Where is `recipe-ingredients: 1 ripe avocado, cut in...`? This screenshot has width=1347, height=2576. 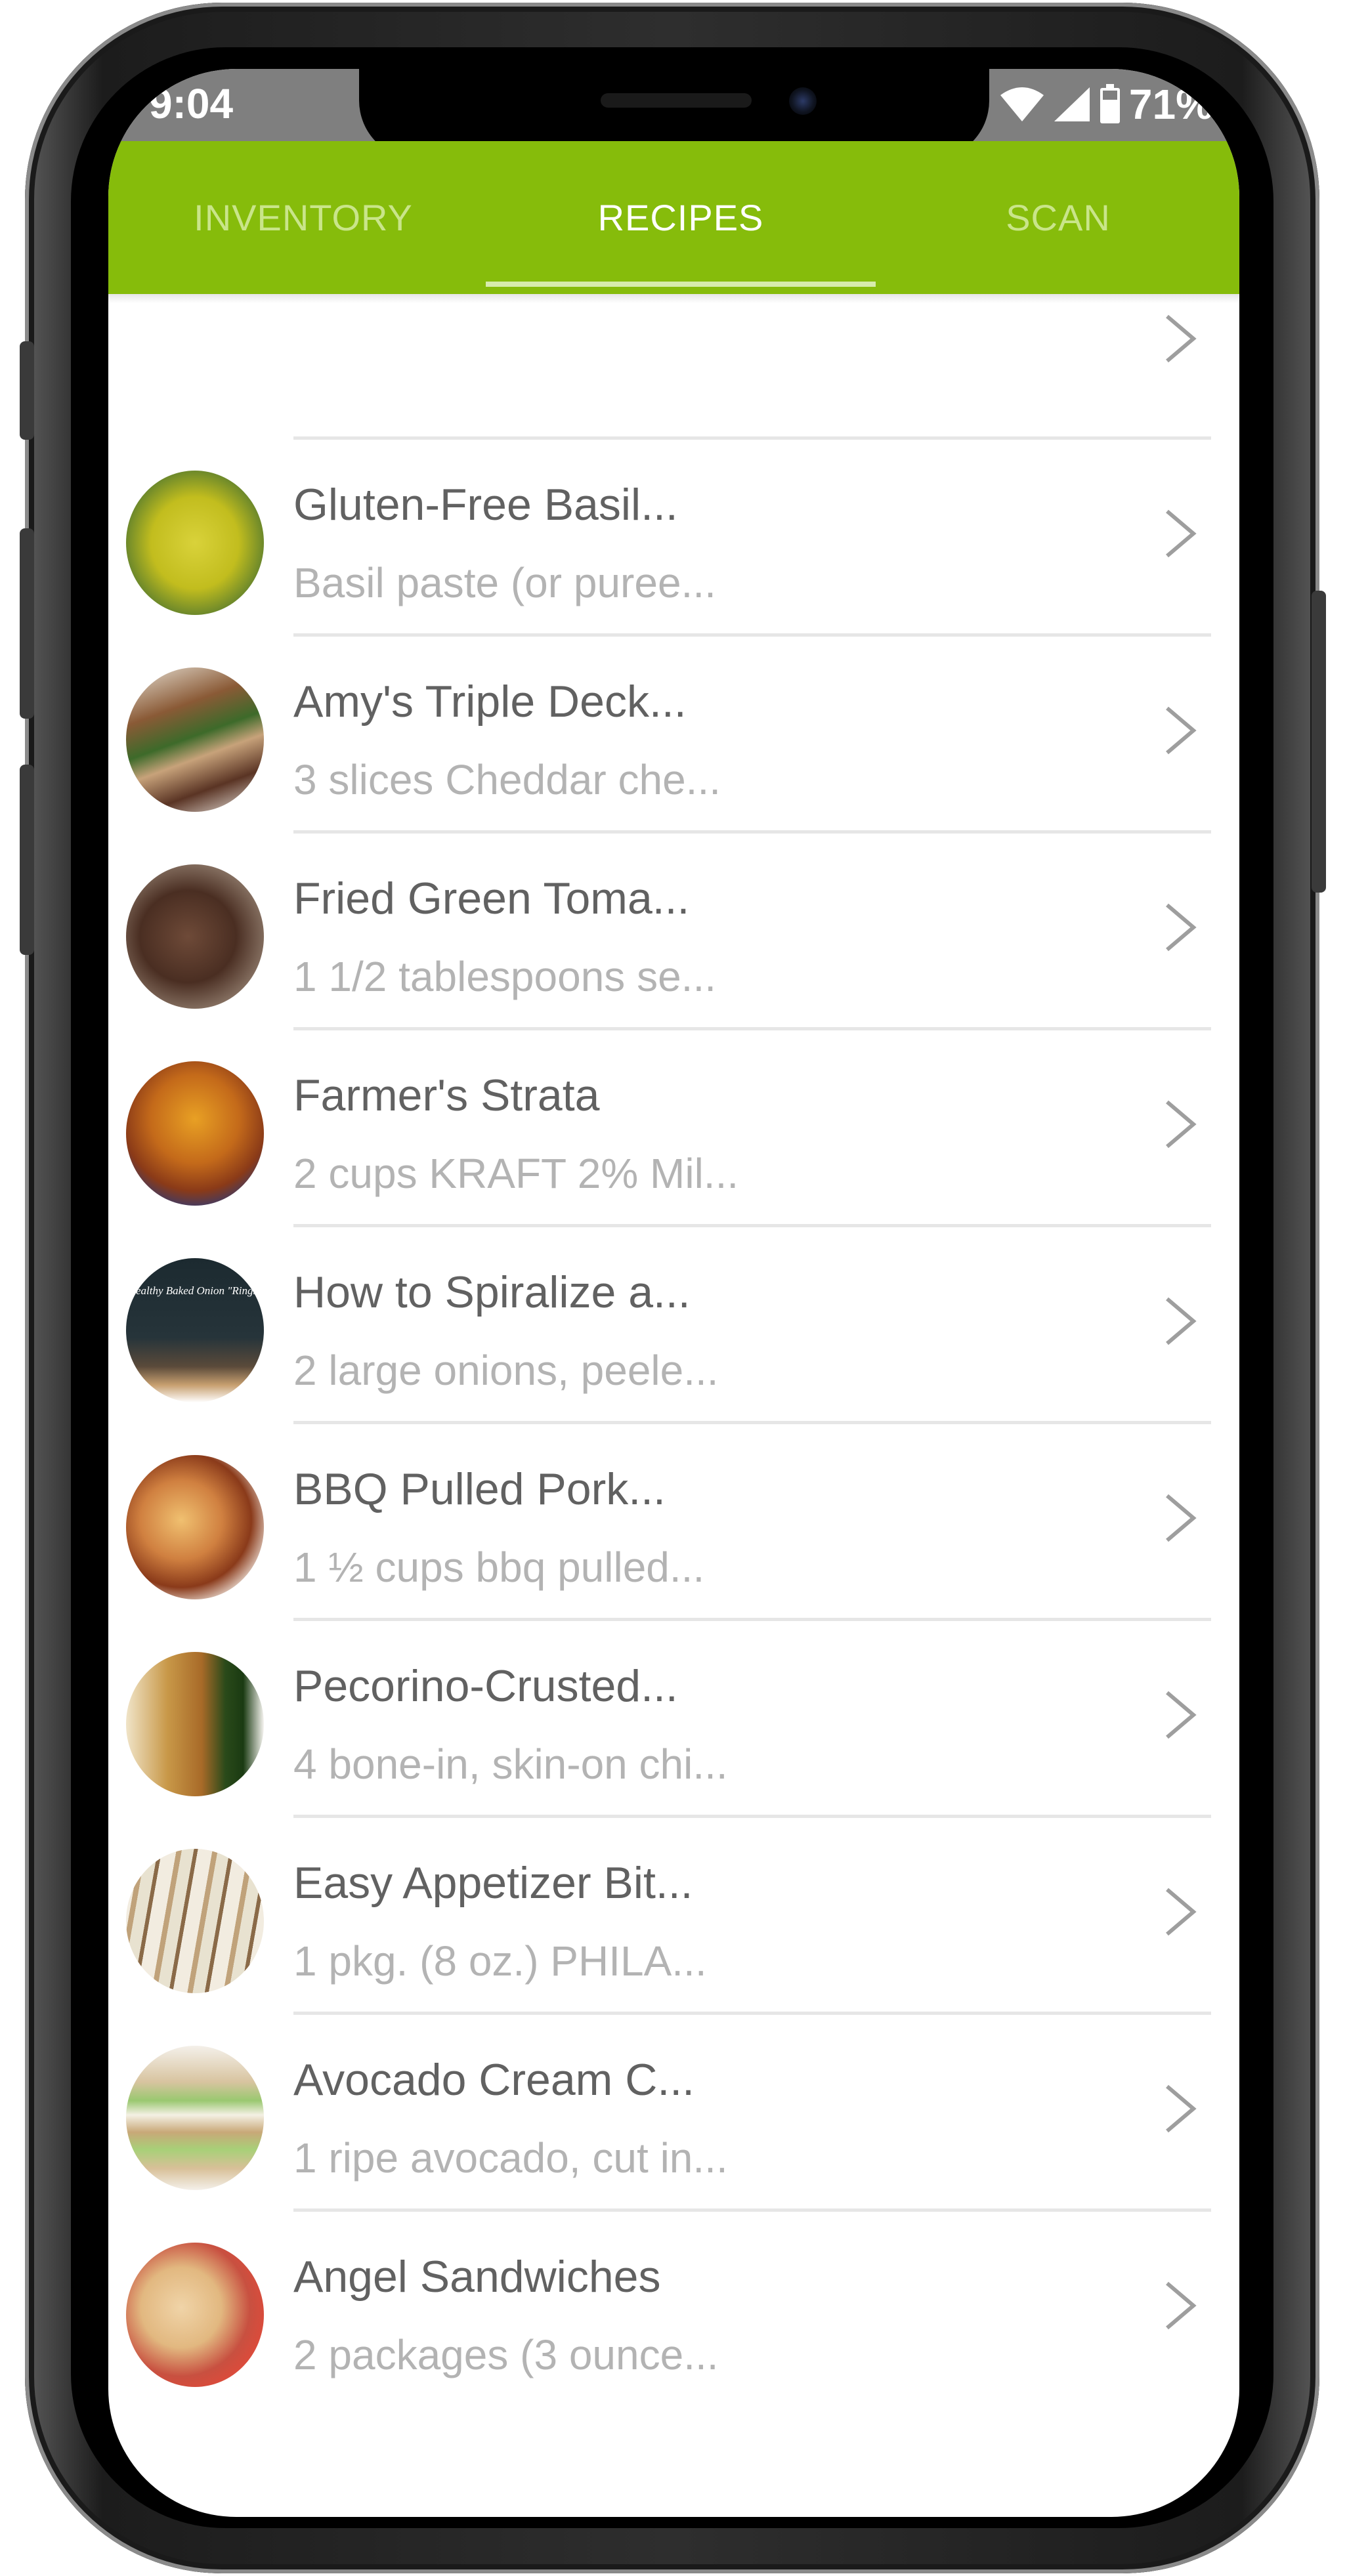 recipe-ingredients: 1 ripe avocado, cut in... is located at coordinates (510, 2158).